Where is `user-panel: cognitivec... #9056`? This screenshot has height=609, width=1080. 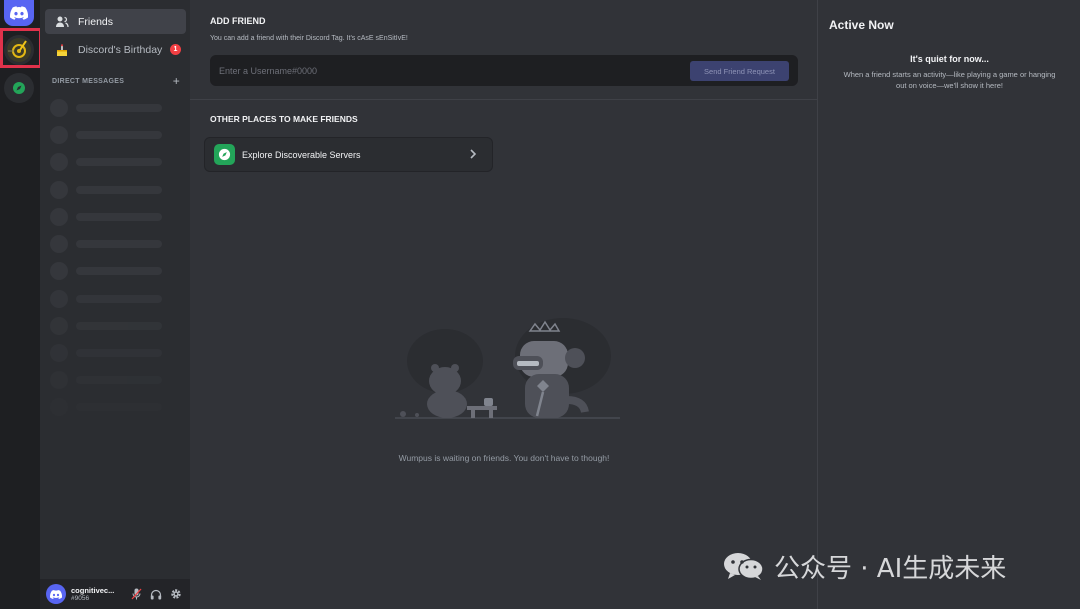 user-panel: cognitivec... #9056 is located at coordinates (115, 594).